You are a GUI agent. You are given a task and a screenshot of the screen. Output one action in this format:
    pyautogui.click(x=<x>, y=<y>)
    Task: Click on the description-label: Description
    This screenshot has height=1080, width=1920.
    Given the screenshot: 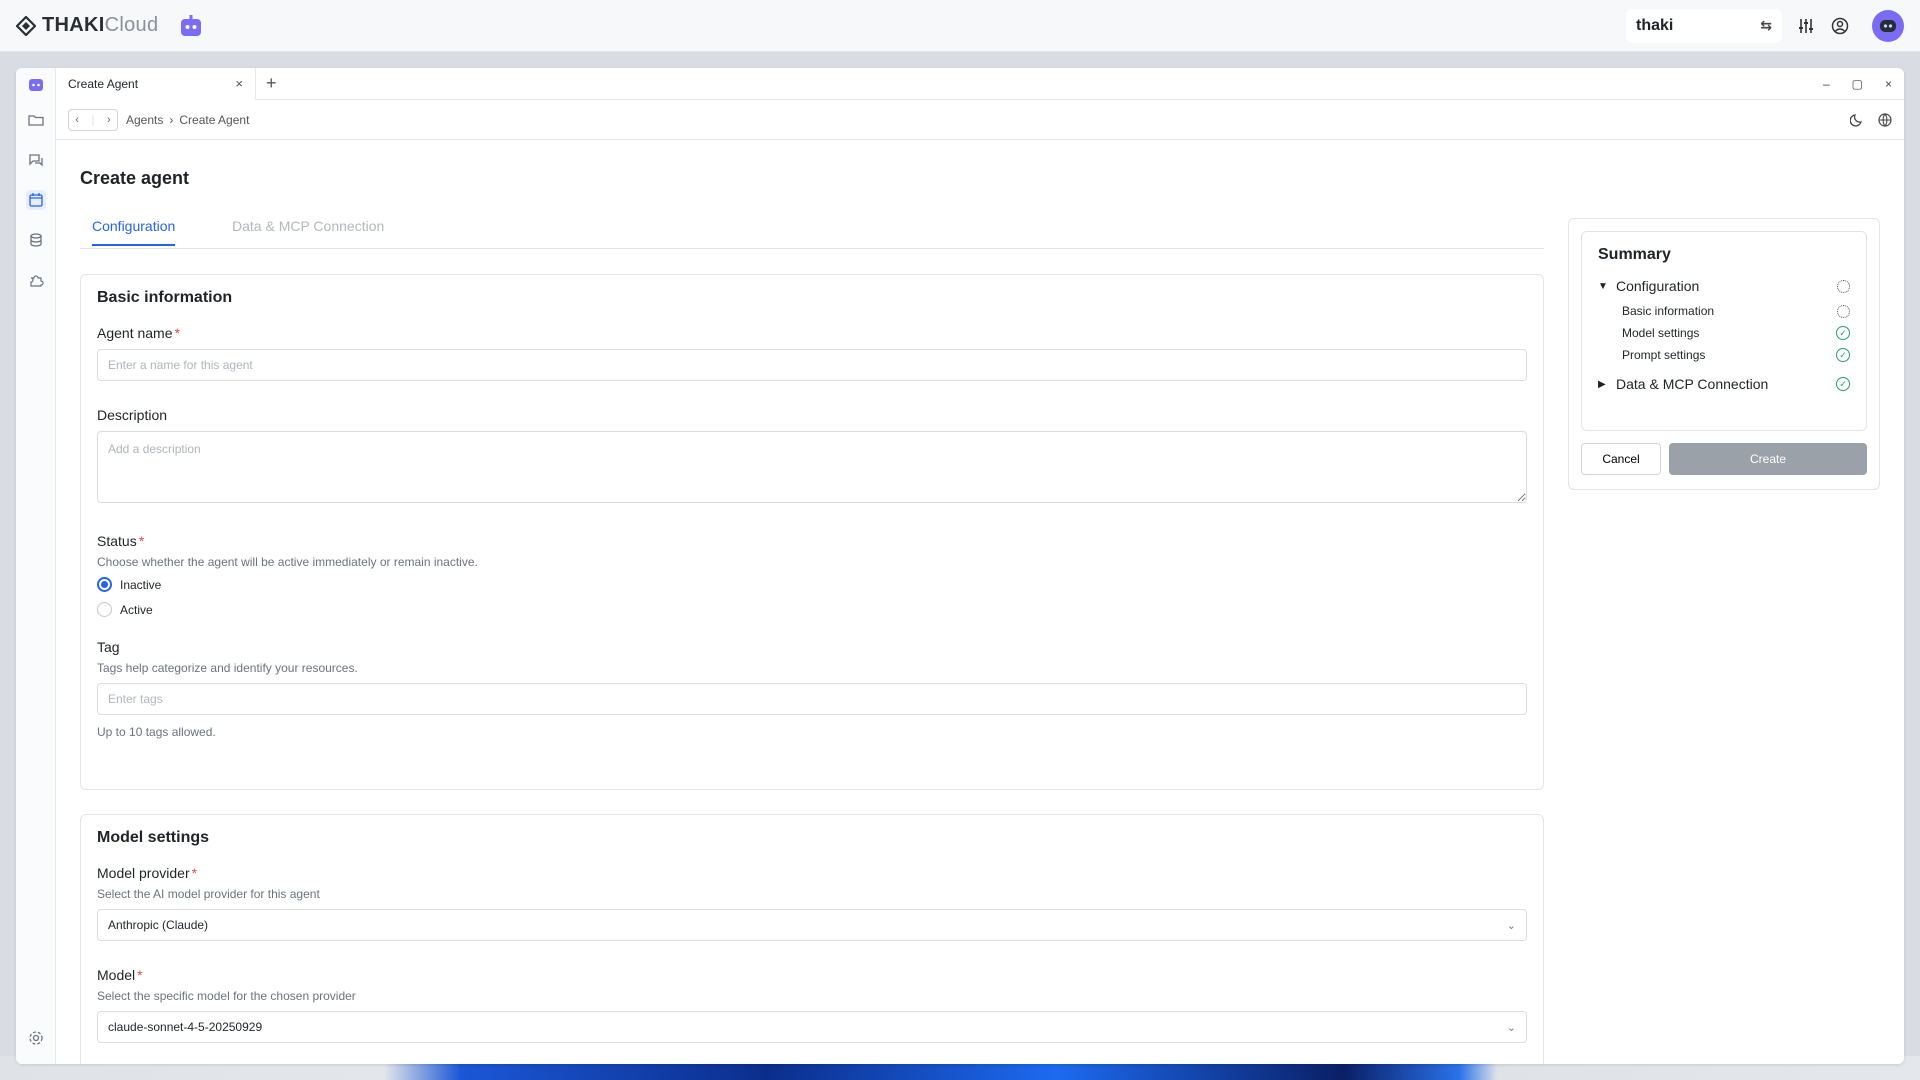 What is the action you would take?
    pyautogui.click(x=132, y=415)
    